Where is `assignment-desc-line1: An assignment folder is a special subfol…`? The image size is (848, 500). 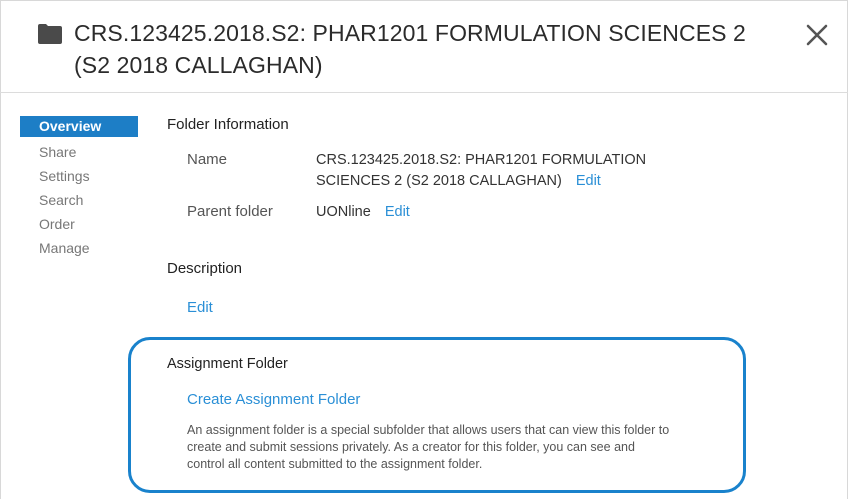 assignment-desc-line1: An assignment folder is a special subfol… is located at coordinates (428, 430).